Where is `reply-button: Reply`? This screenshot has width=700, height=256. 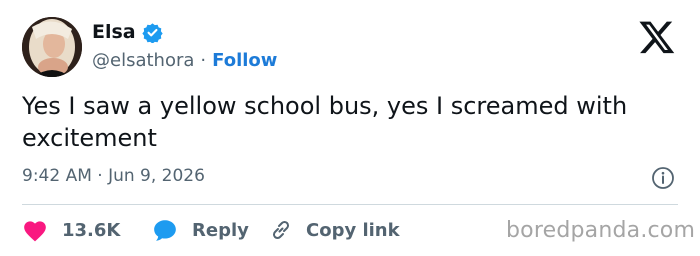
reply-button: Reply is located at coordinates (206, 230).